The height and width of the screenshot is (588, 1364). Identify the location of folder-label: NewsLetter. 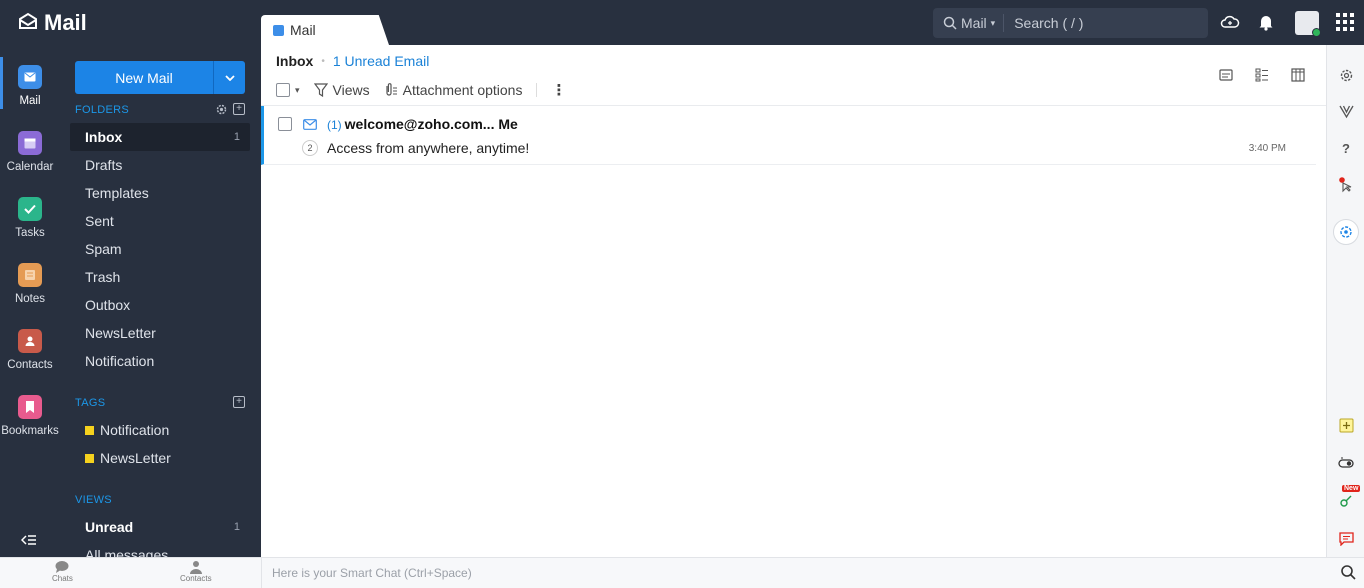
(120, 333).